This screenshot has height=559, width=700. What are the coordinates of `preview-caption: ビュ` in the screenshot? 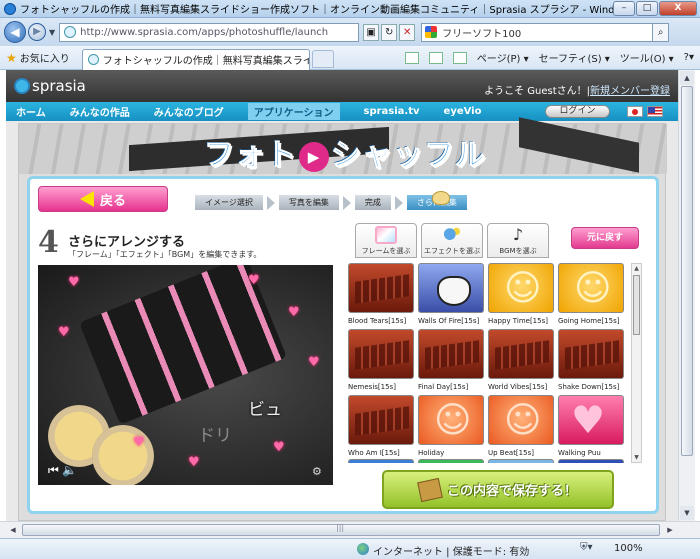 It's located at (265, 410).